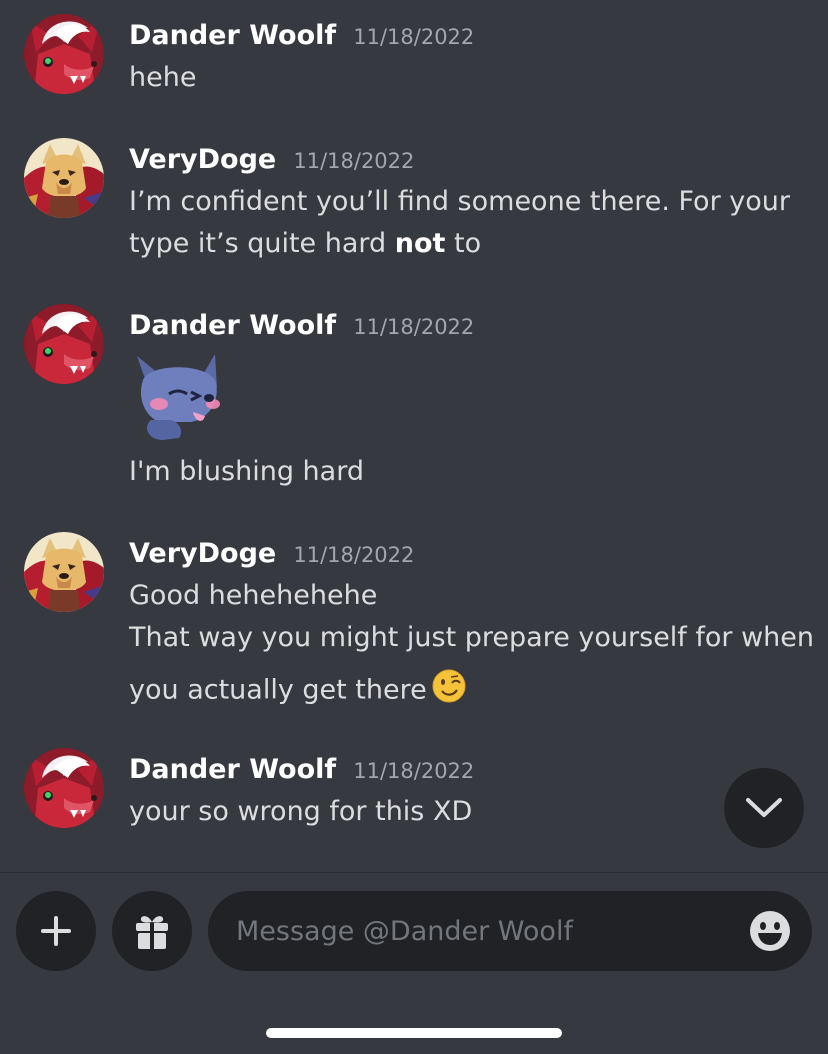  What do you see at coordinates (414, 1033) in the screenshot?
I see `home-indicator` at bounding box center [414, 1033].